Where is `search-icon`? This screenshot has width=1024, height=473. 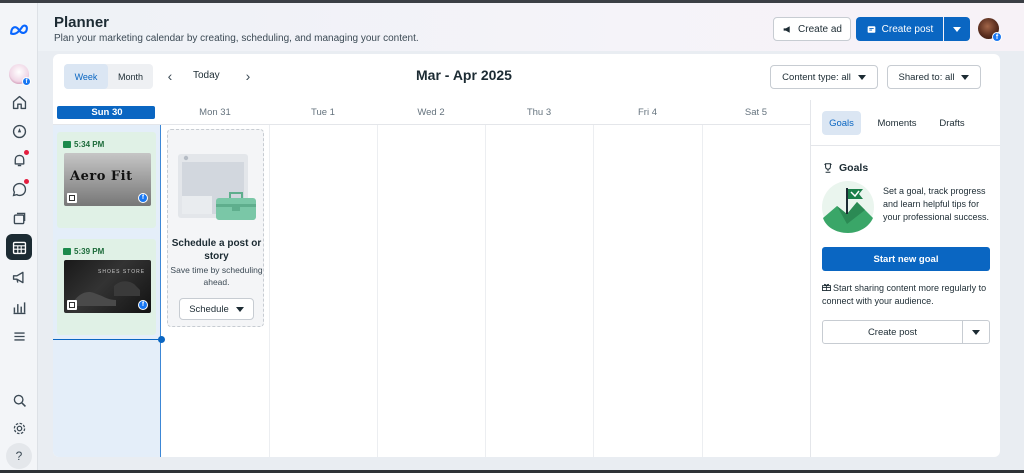 search-icon is located at coordinates (19, 400).